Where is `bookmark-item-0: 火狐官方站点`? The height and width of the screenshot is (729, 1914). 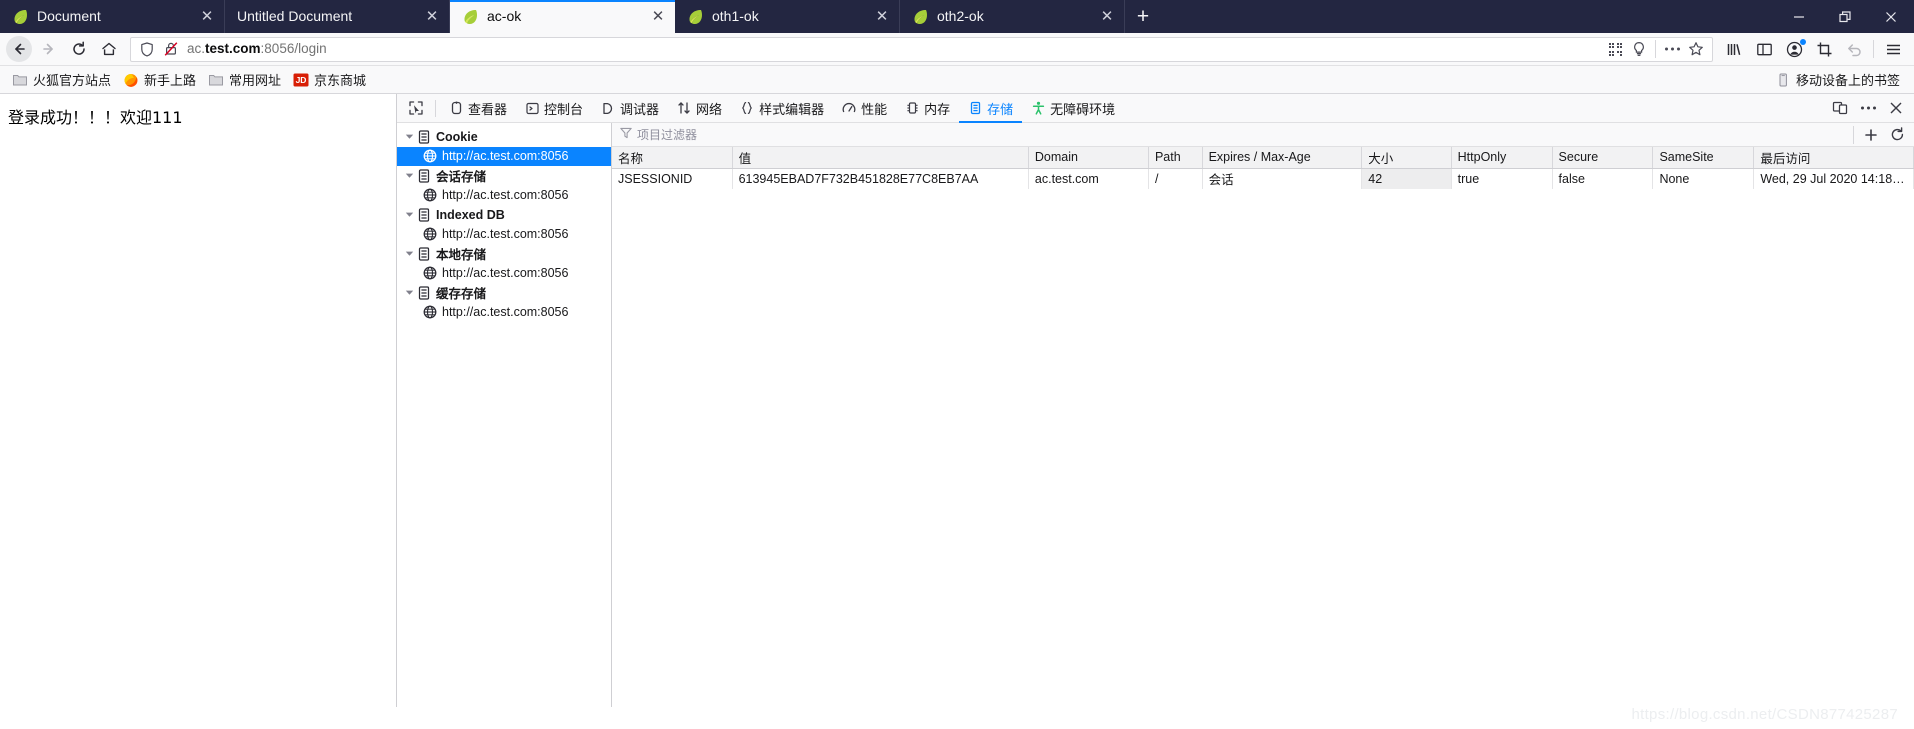
bookmark-item-0: 火狐官方站点 is located at coordinates (61, 79).